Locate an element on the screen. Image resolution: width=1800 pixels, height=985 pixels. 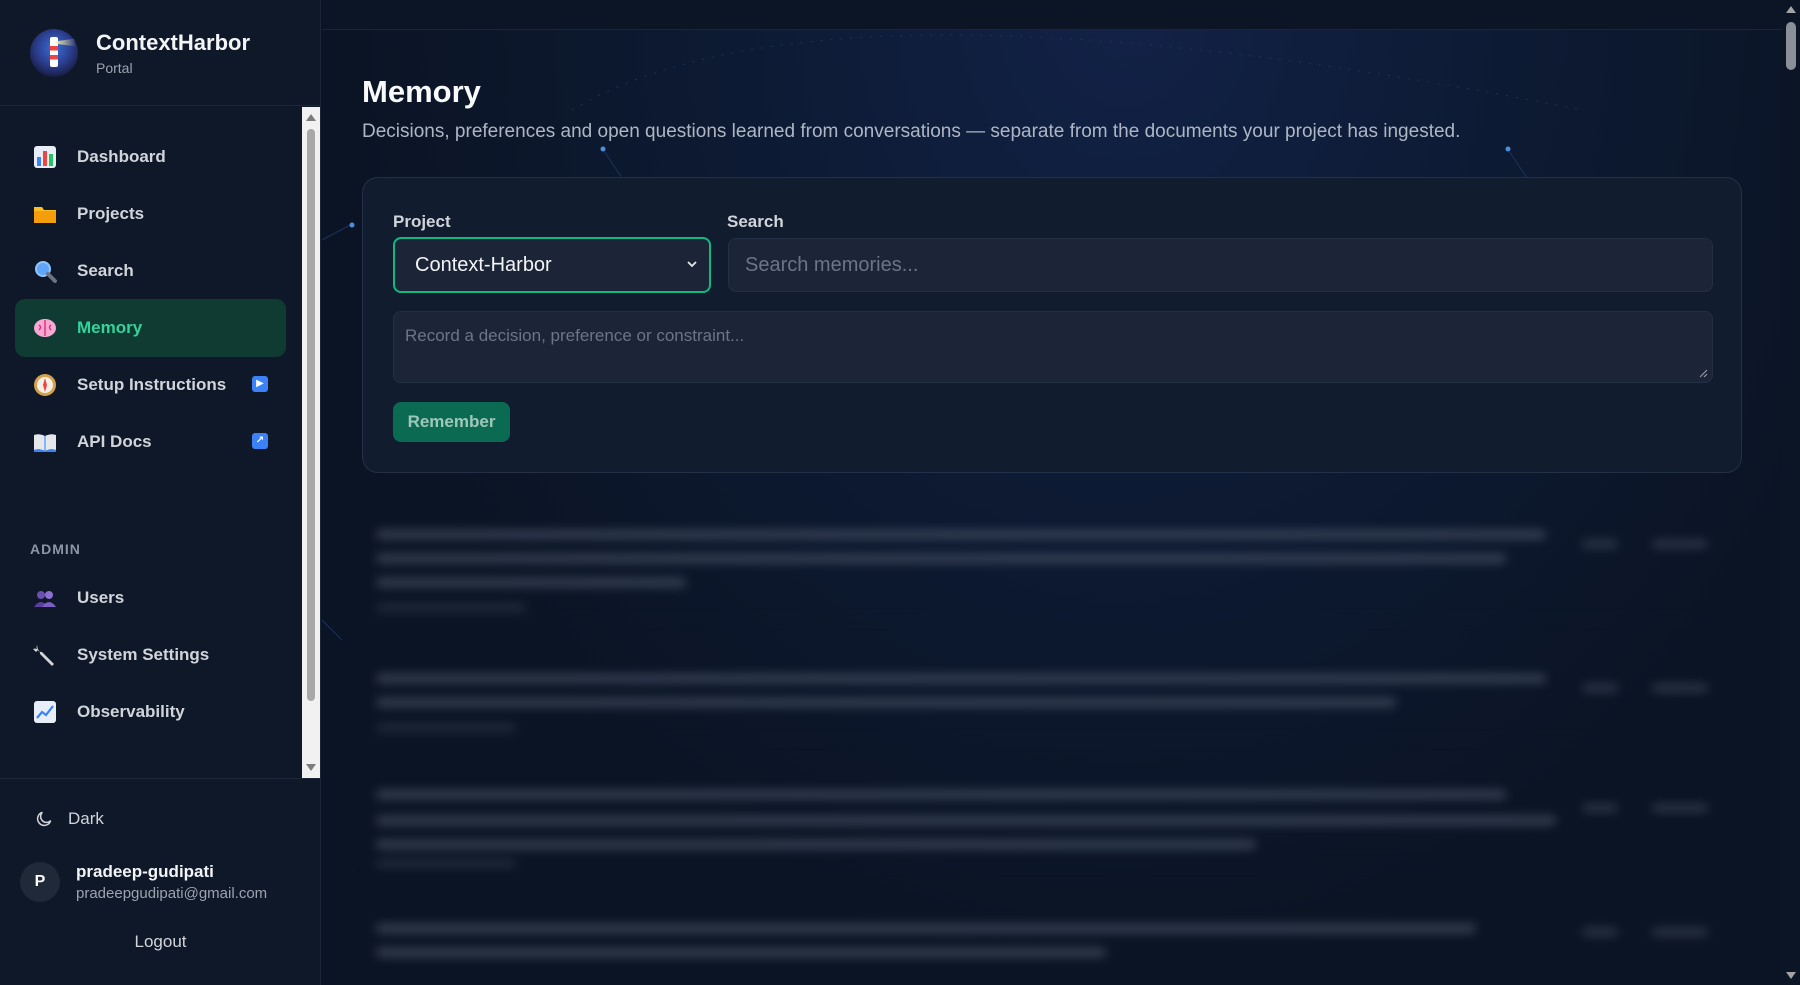
sidebar-item-setup-instructions: Setup Instructions ▶ is located at coordinates (150, 385).